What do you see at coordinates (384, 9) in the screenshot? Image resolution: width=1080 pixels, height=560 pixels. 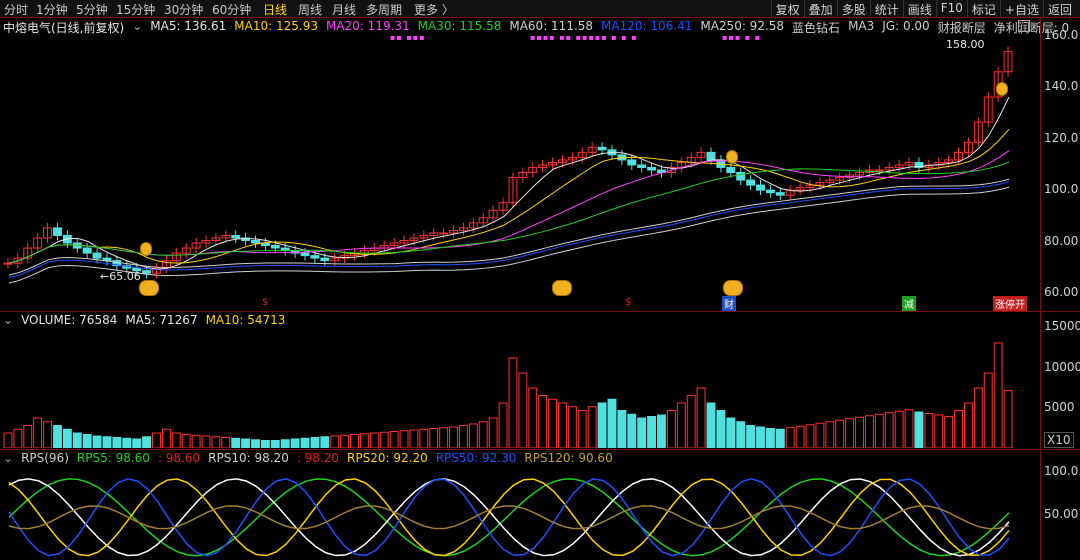 I see `tab-multi-period: 多周期` at bounding box center [384, 9].